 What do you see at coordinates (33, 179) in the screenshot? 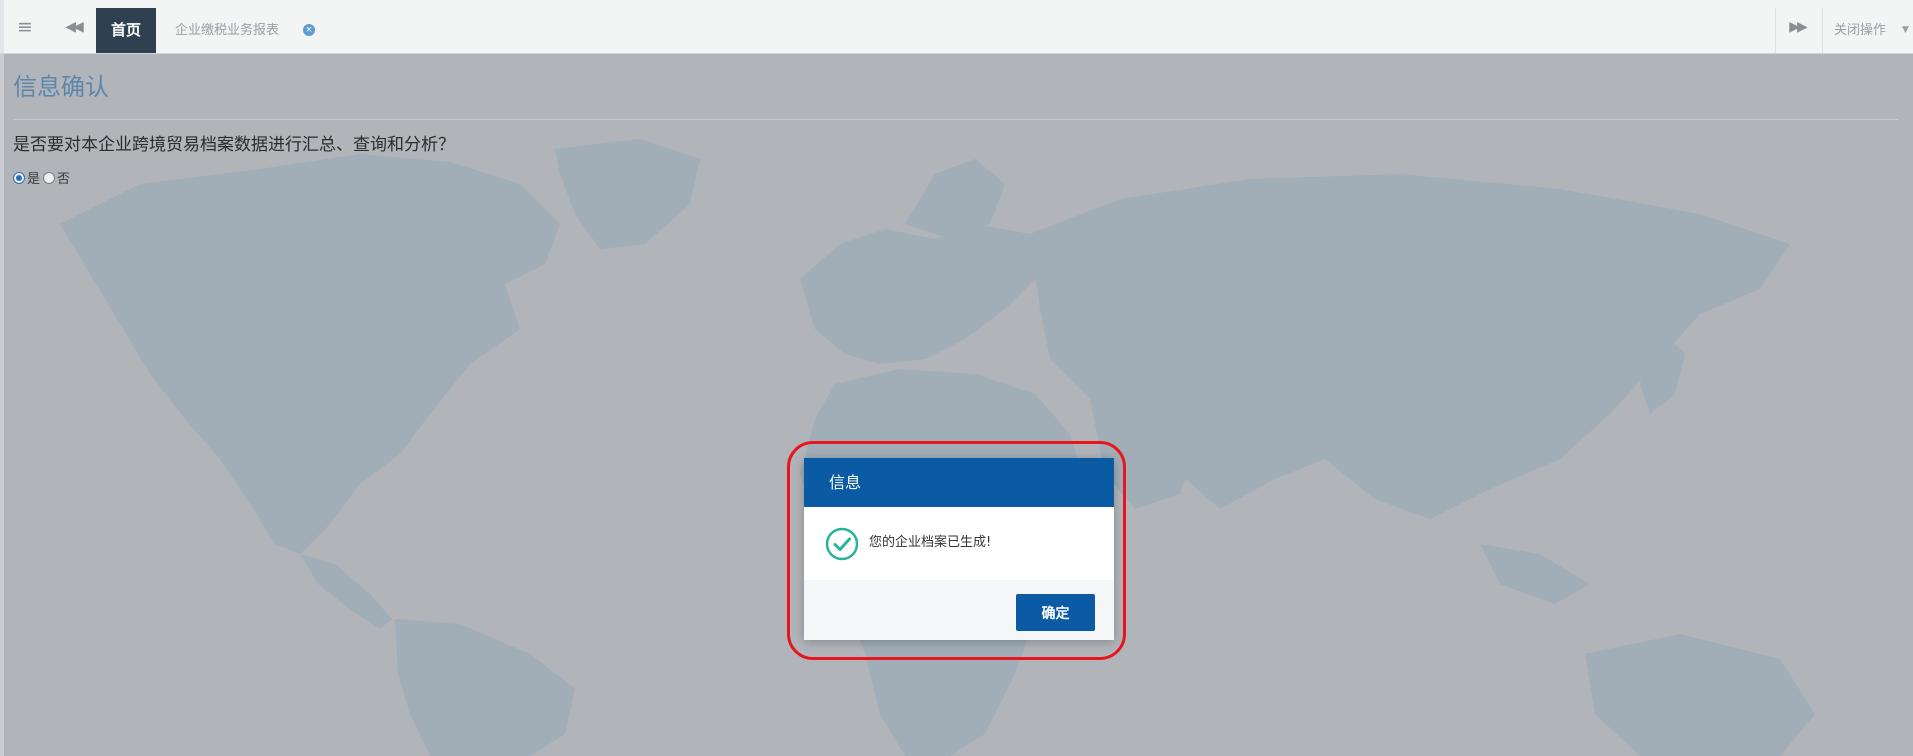
I see `radio-yes-label: 是` at bounding box center [33, 179].